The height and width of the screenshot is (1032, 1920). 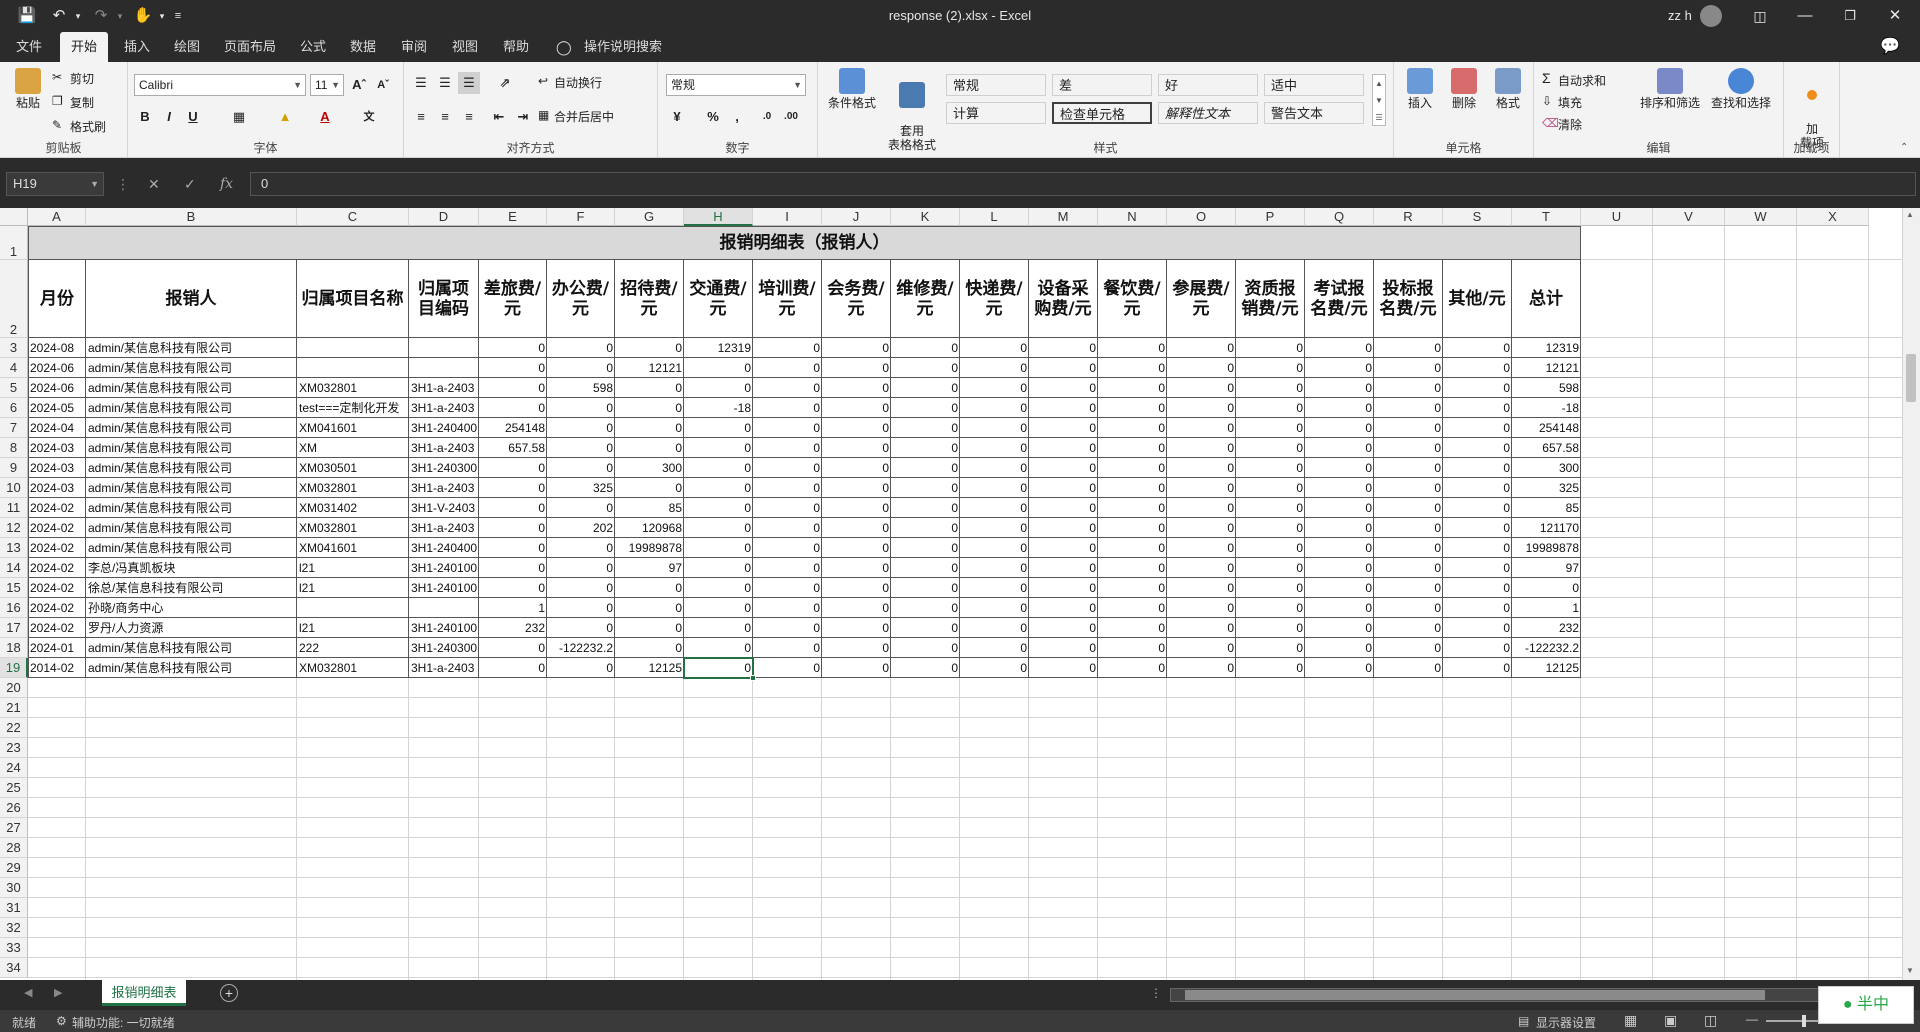 What do you see at coordinates (14, 588) in the screenshot?
I see `row-header: 15` at bounding box center [14, 588].